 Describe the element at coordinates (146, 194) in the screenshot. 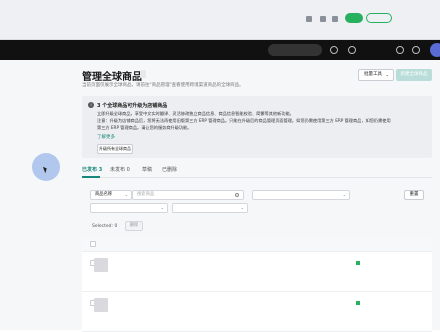

I see `search-placeholder: 搜索商品` at that location.